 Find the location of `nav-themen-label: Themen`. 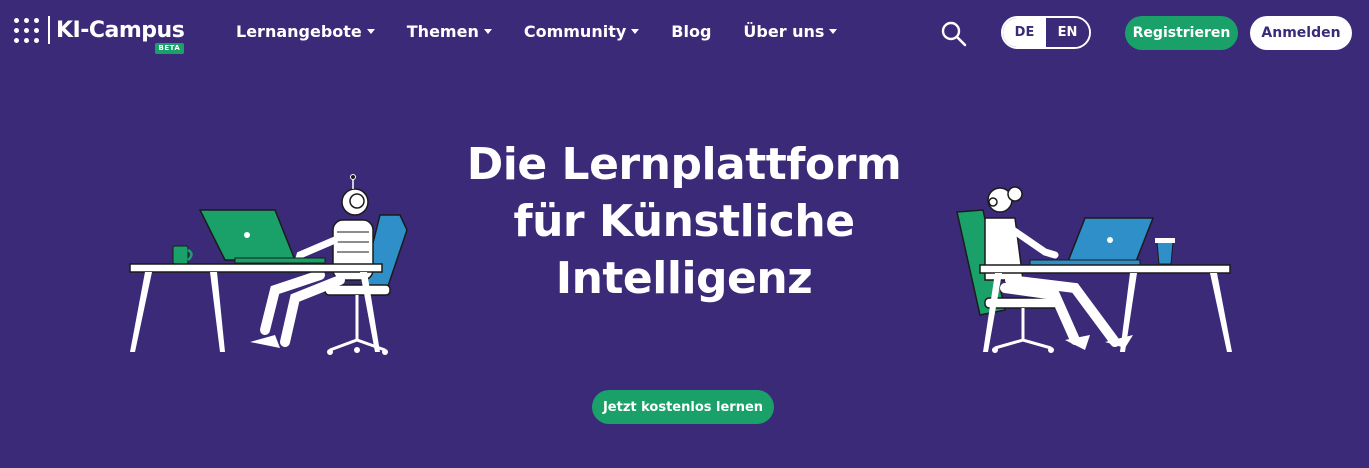

nav-themen-label: Themen is located at coordinates (442, 31).